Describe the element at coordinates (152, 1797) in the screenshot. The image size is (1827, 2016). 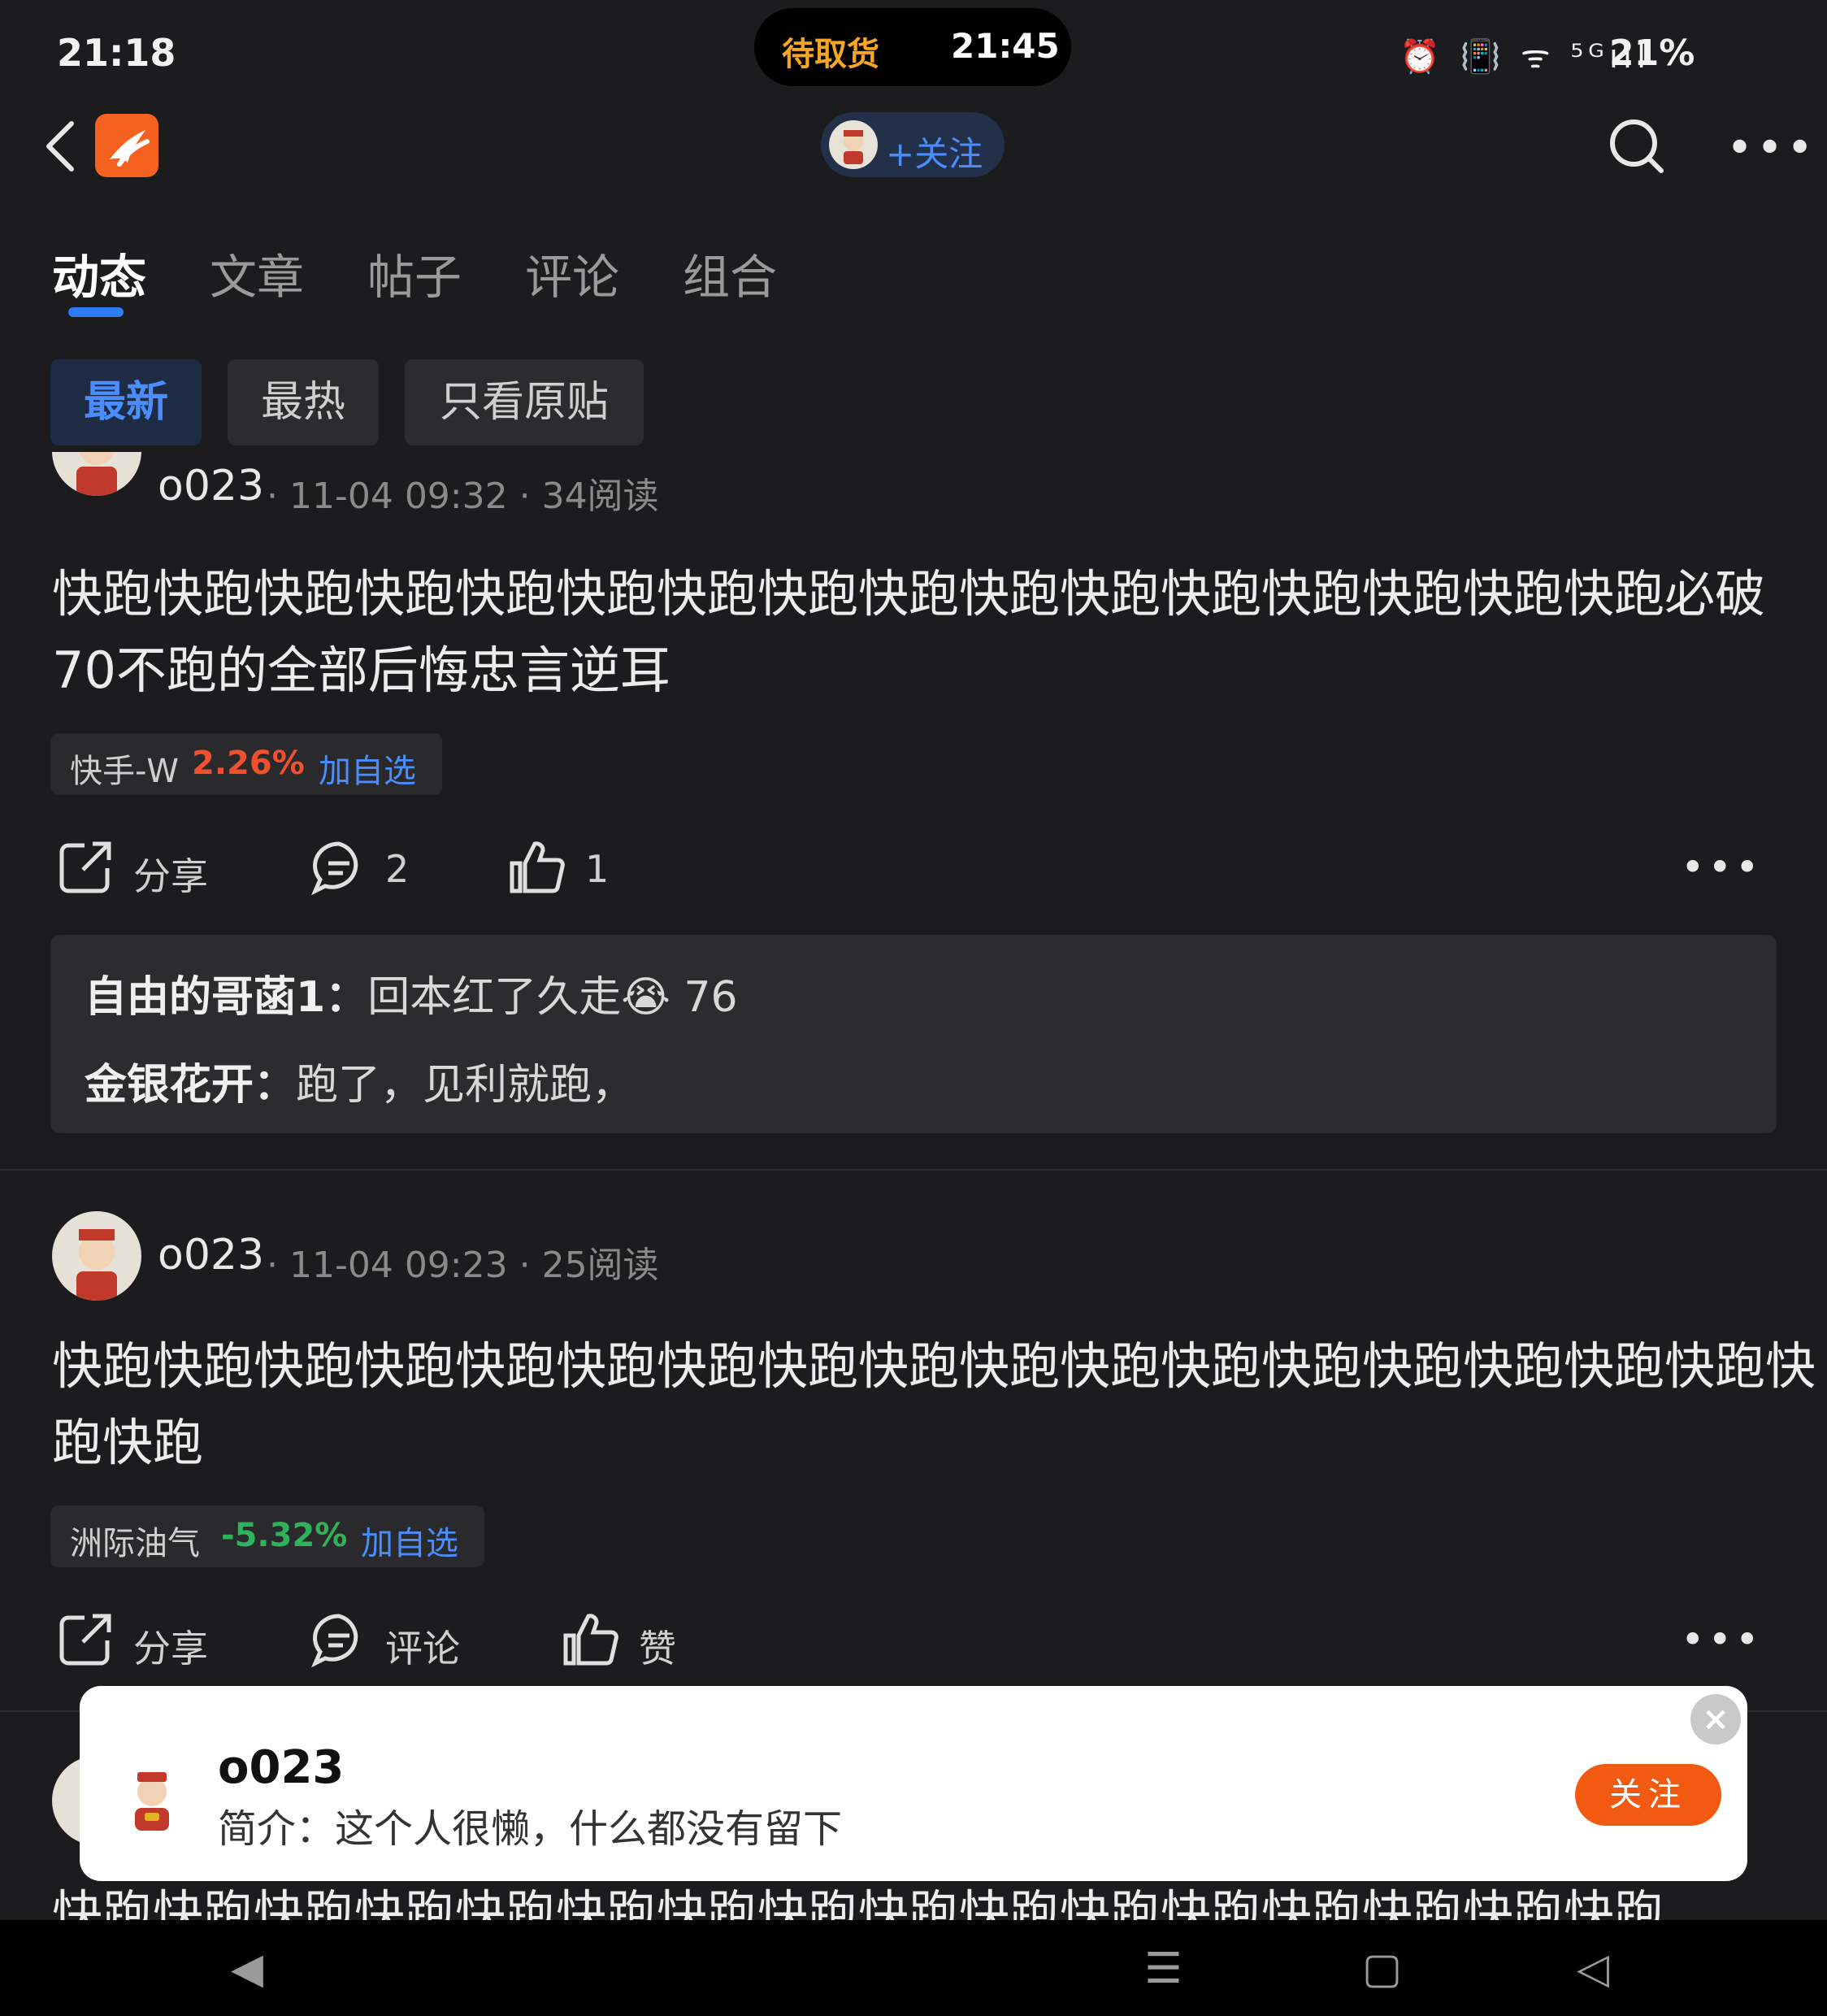
I see `popup-avatar` at that location.